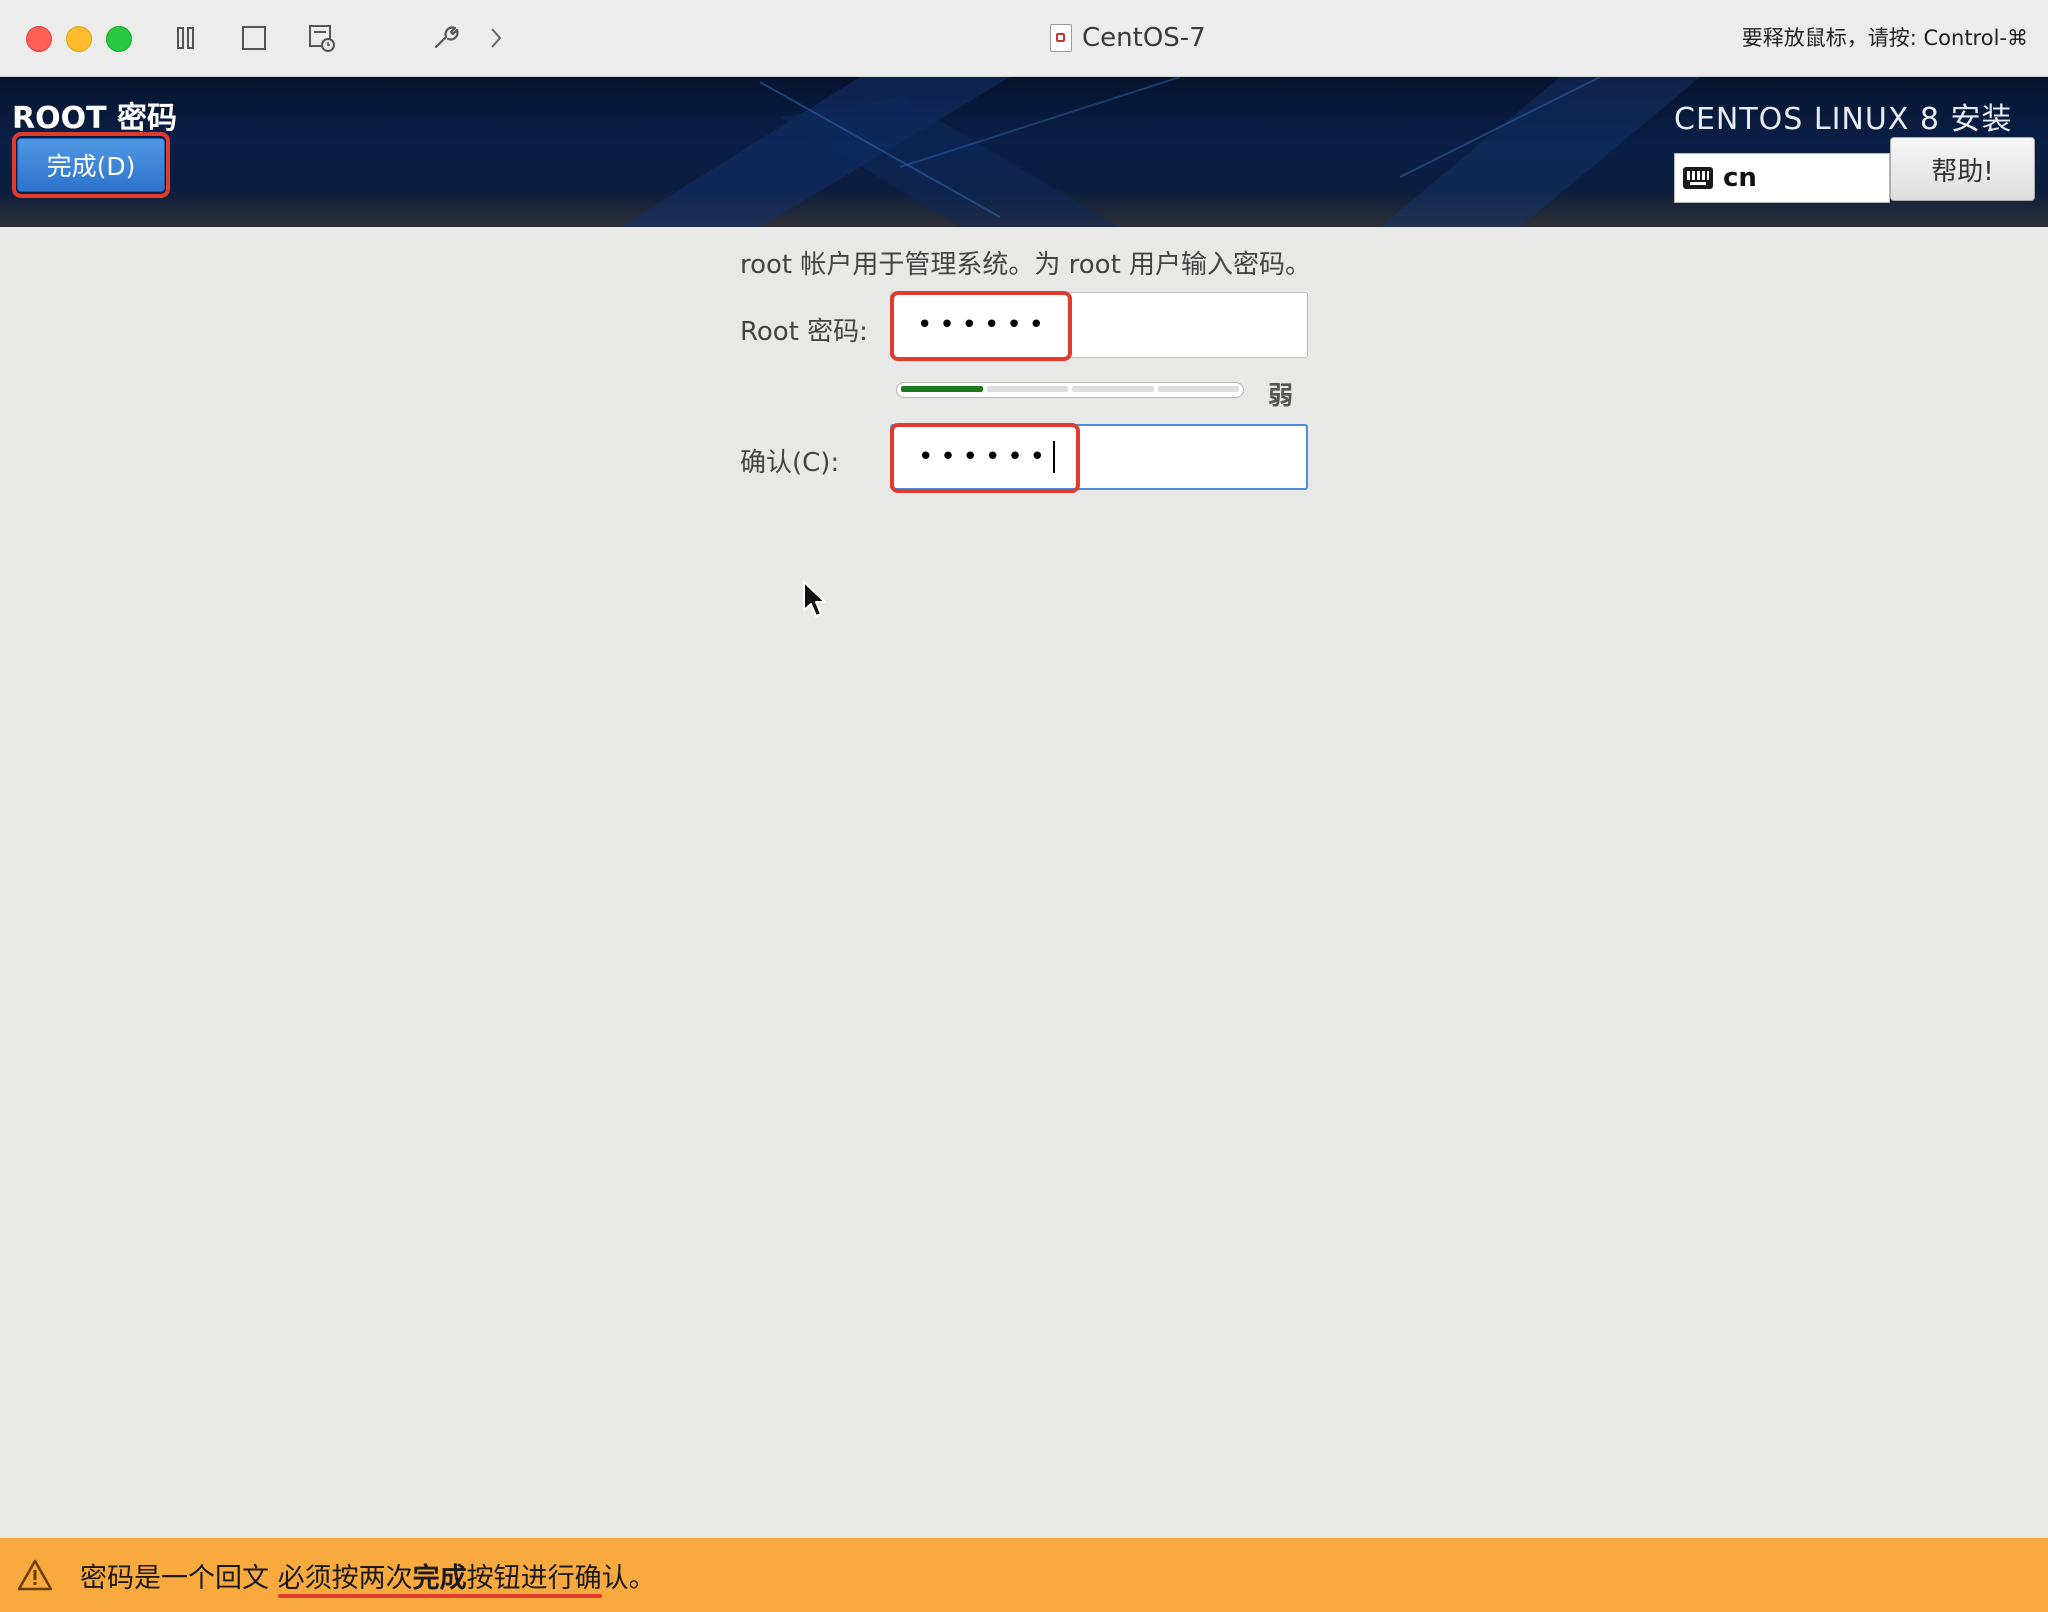 The image size is (2048, 1612). What do you see at coordinates (1962, 169) in the screenshot?
I see `help-button: 帮助!` at bounding box center [1962, 169].